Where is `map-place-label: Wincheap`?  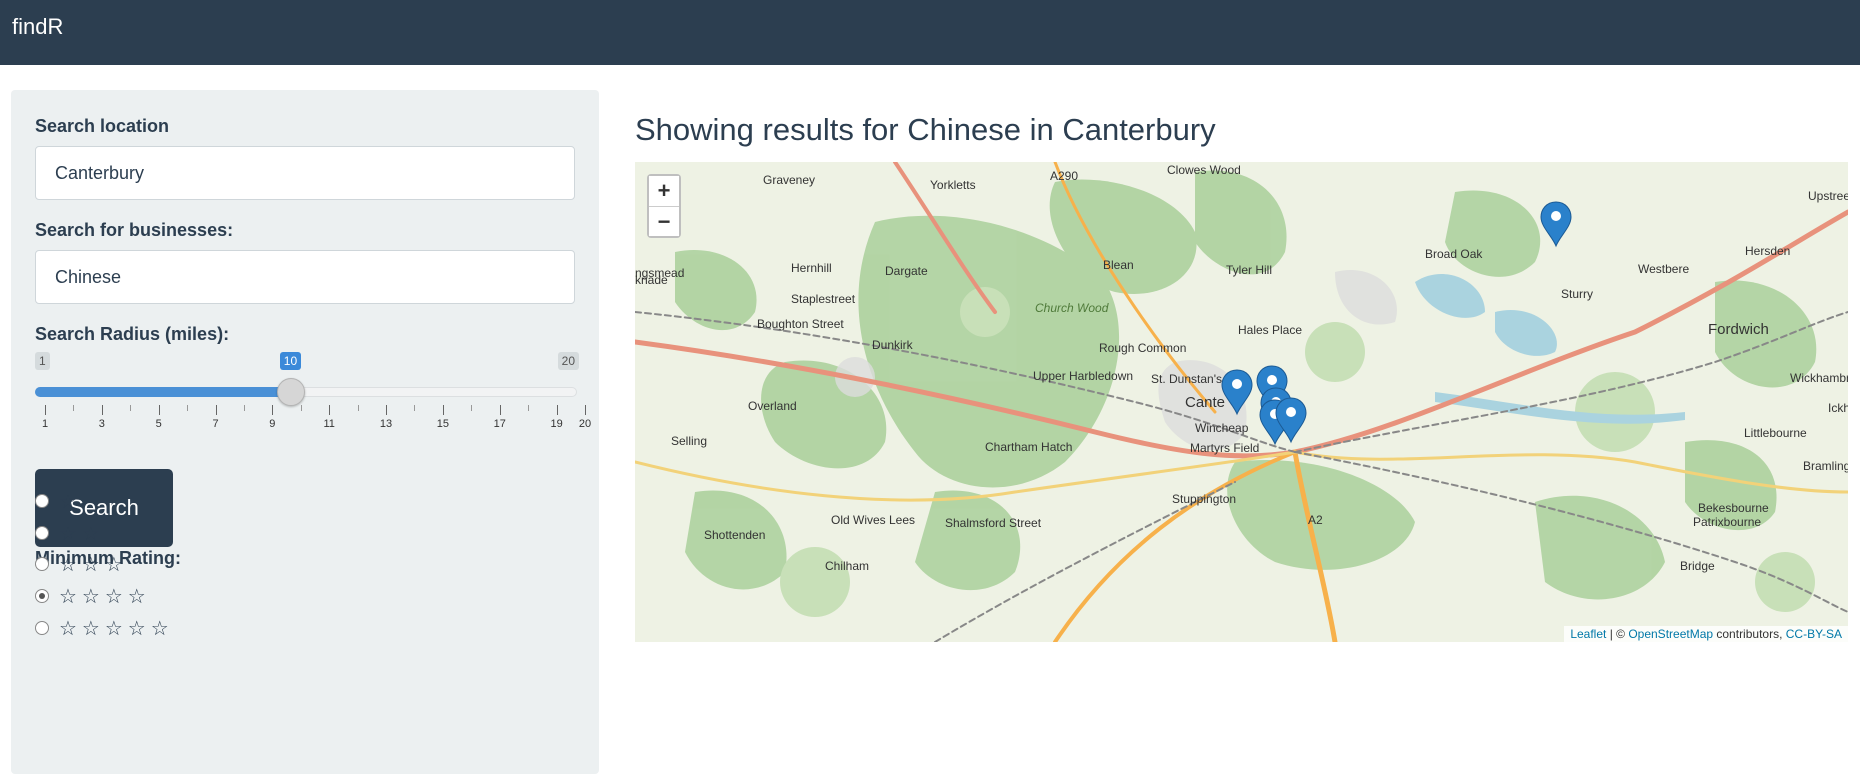
map-place-label: Wincheap is located at coordinates (1222, 428).